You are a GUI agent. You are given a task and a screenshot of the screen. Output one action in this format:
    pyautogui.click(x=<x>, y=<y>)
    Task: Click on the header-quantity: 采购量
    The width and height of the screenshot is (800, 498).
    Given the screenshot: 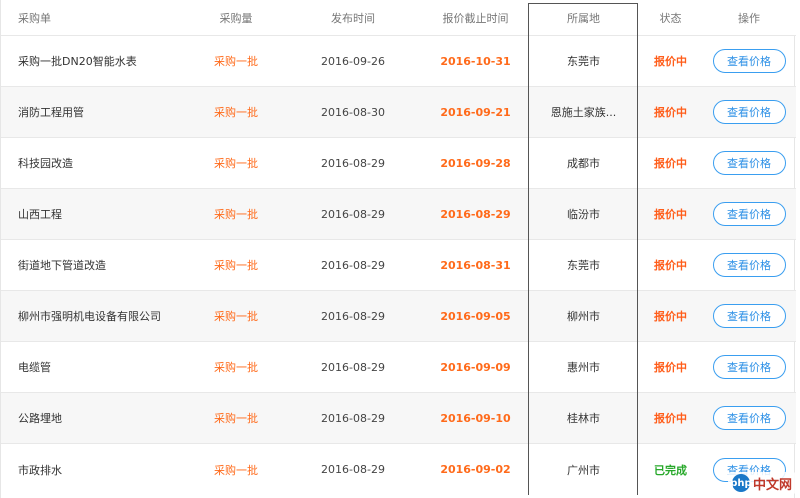 What is the action you would take?
    pyautogui.click(x=236, y=18)
    